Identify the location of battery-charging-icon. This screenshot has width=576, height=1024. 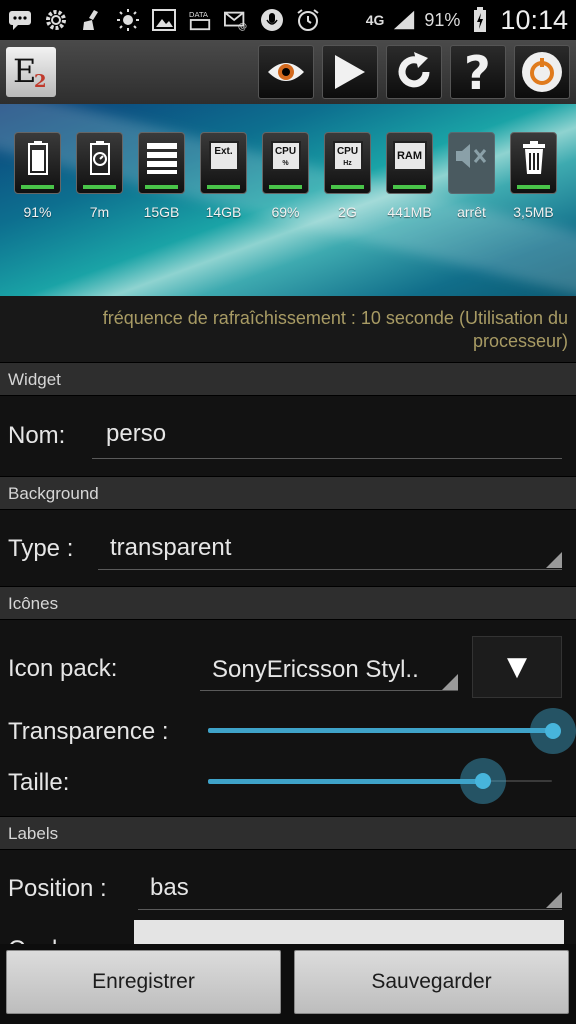
(480, 19).